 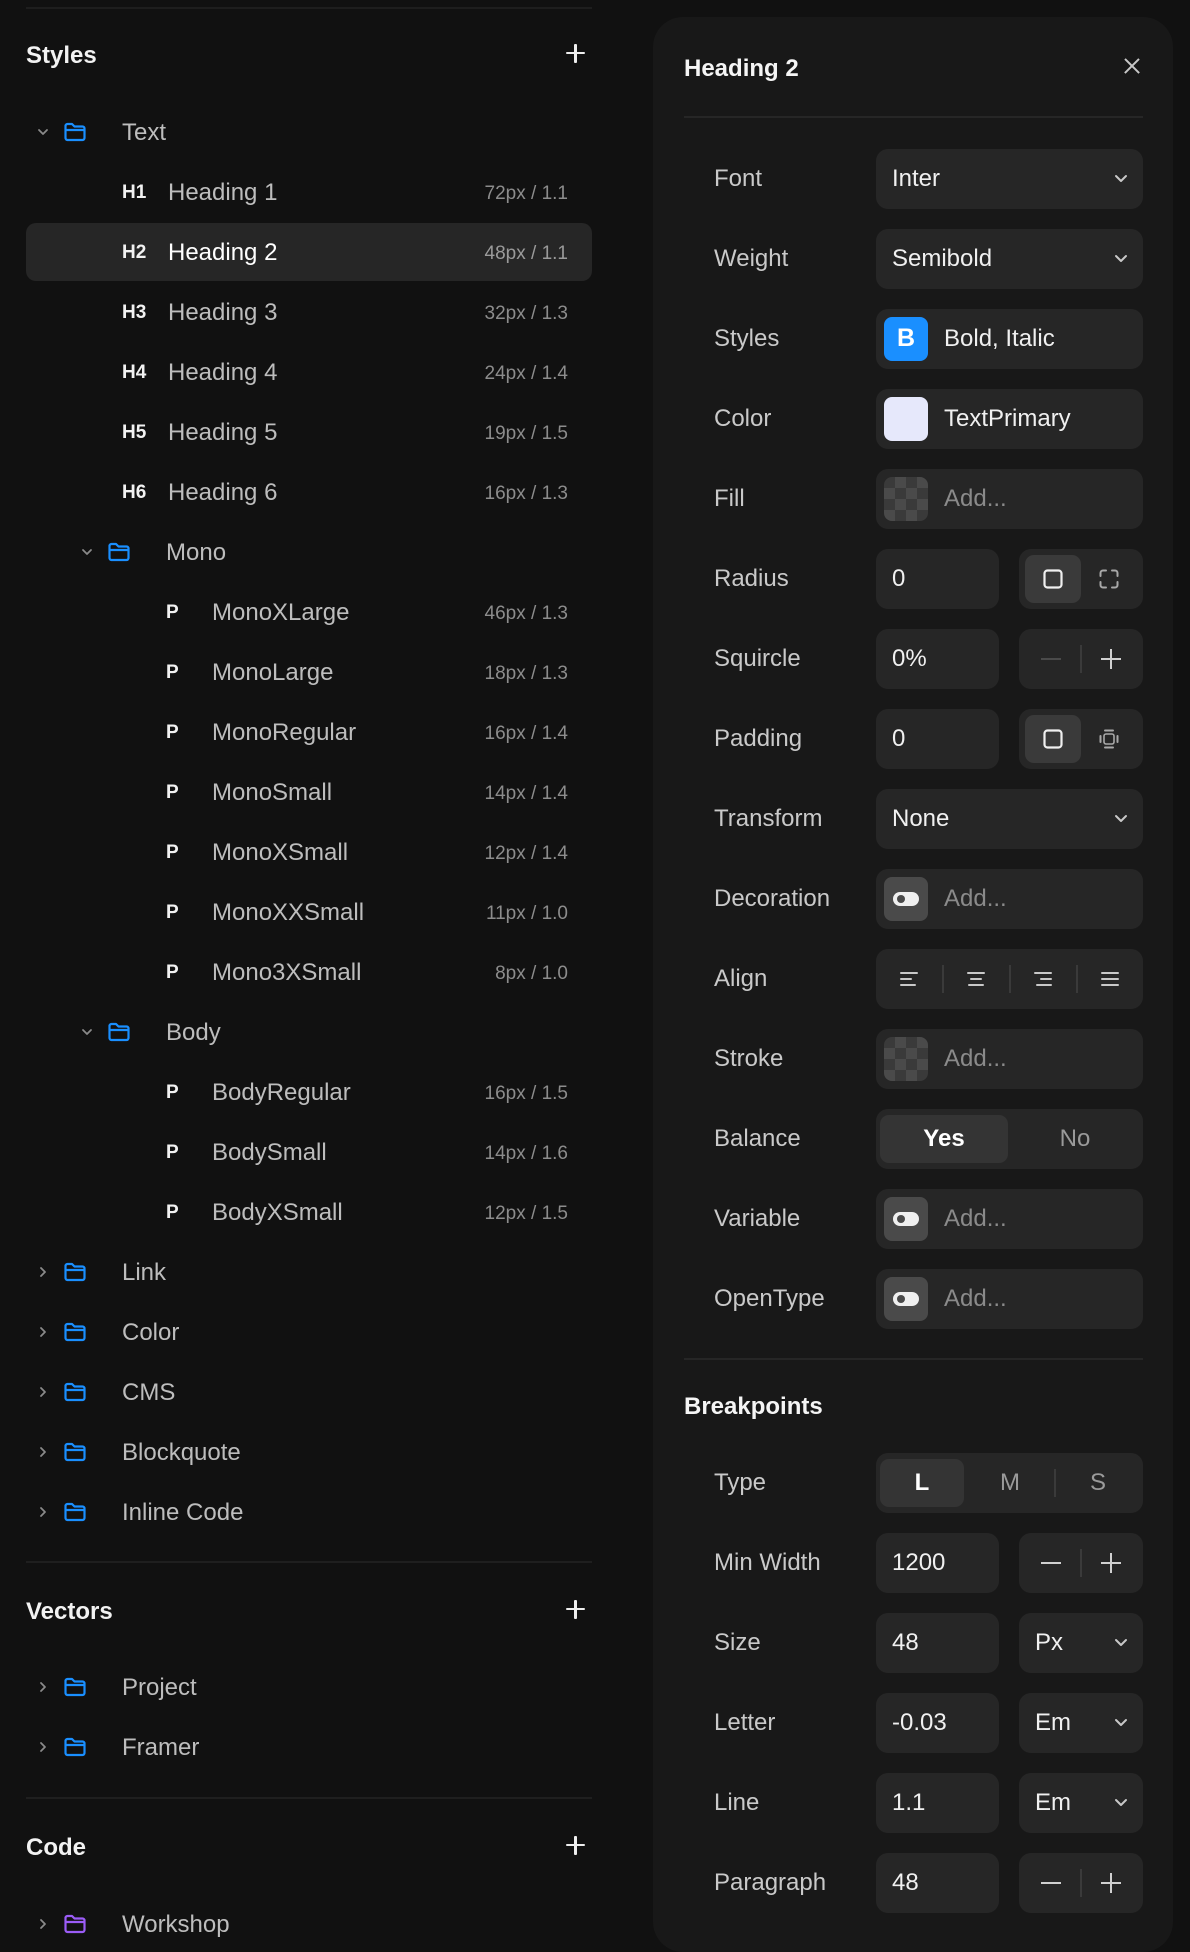 I want to click on balance-no-button: No, so click(x=1075, y=1139).